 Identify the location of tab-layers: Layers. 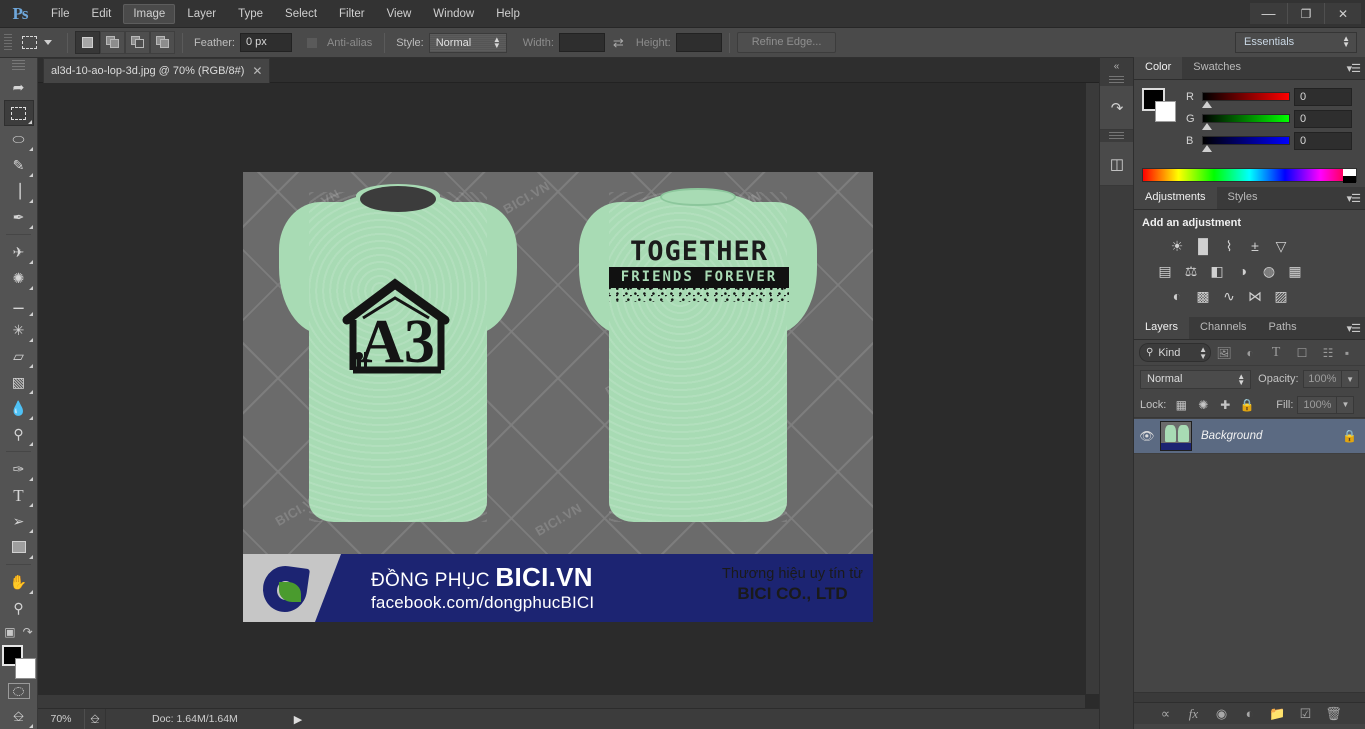
(1162, 328).